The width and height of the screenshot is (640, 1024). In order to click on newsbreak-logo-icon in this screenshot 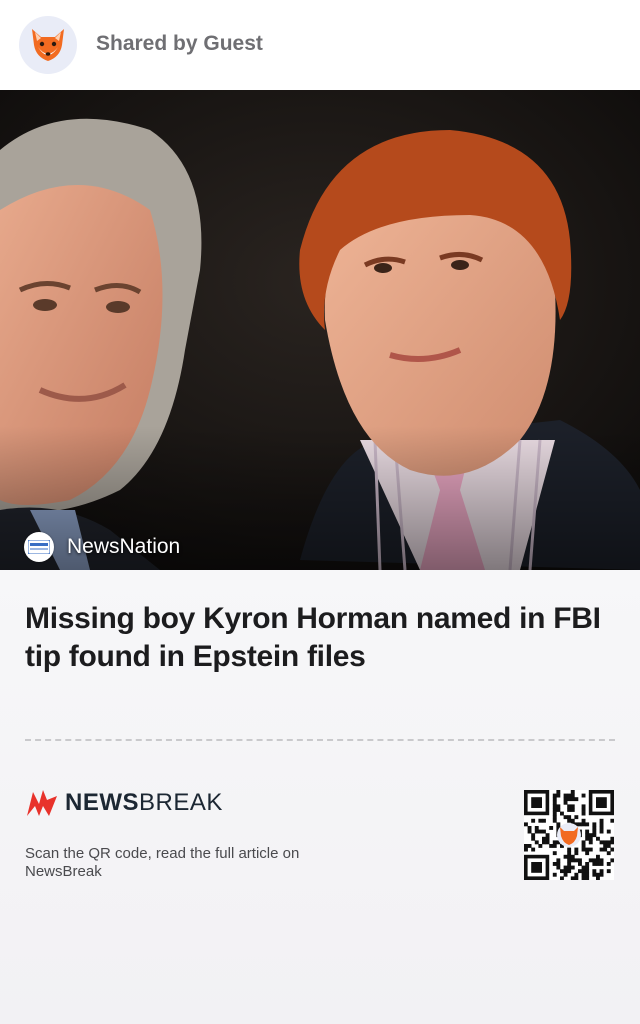, I will do `click(42, 803)`.